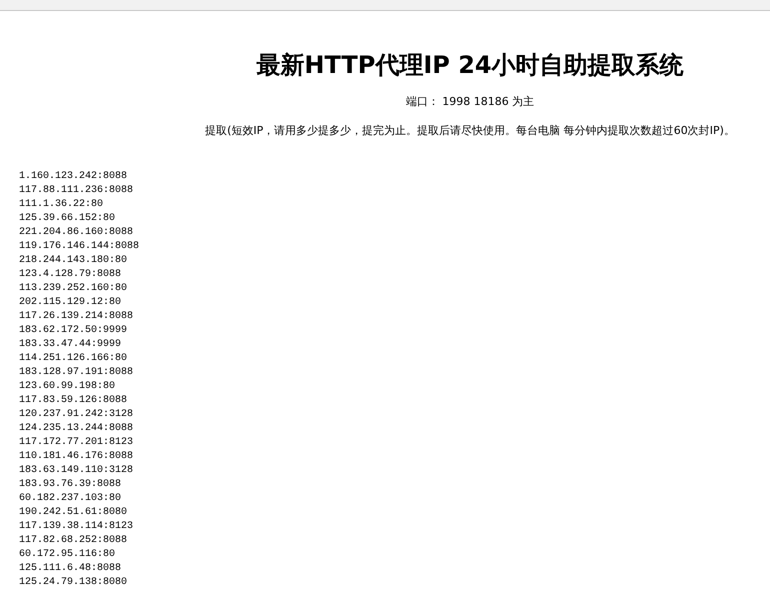 The width and height of the screenshot is (770, 594). I want to click on port-note: 端口： 1998 18186 为主, so click(470, 102).